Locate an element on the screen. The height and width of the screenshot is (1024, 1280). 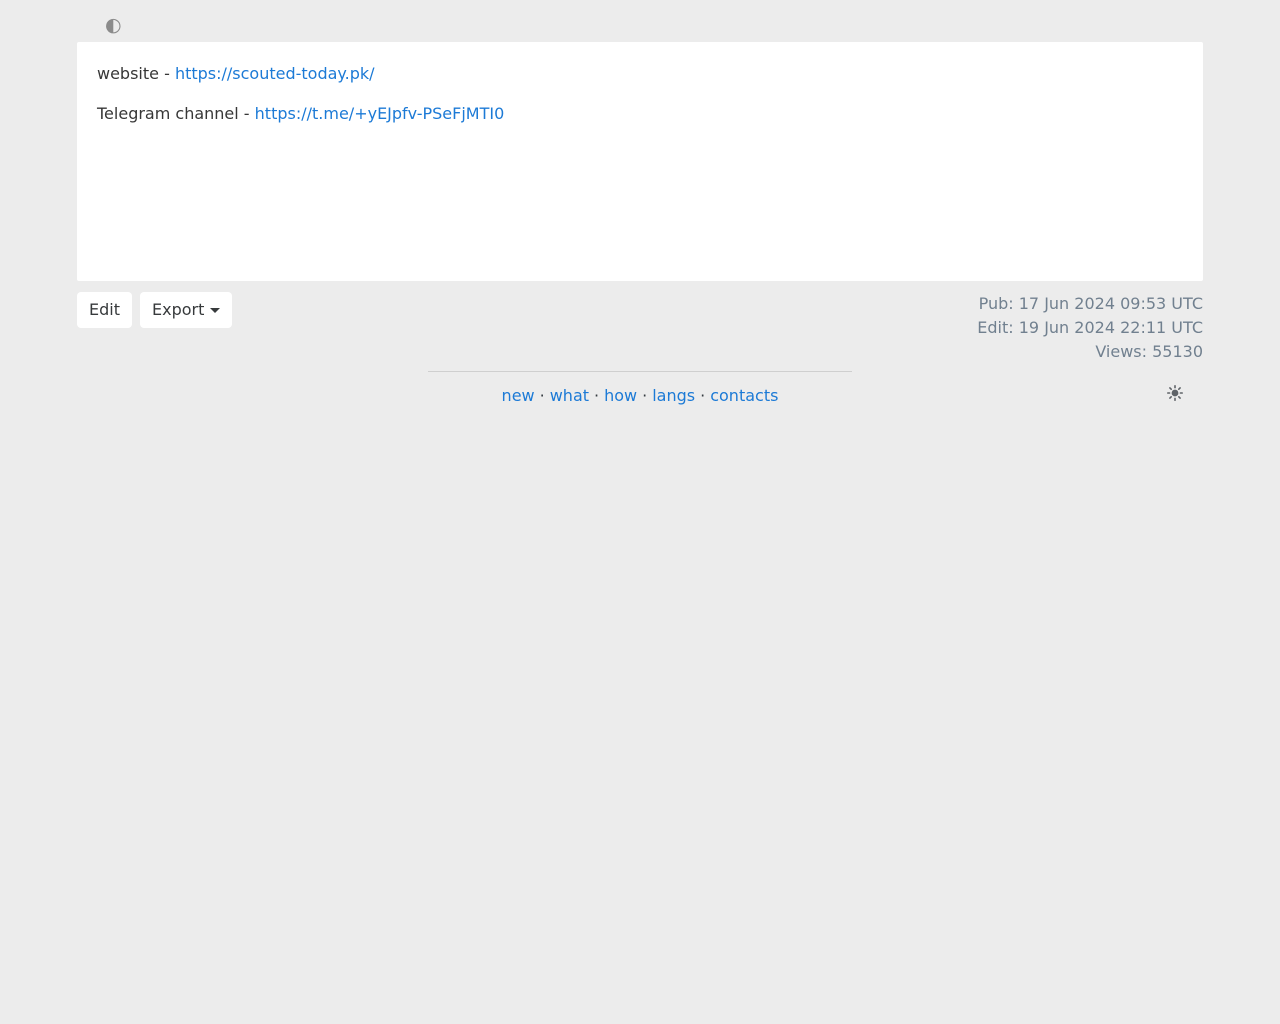
topbar: ◐ is located at coordinates (640, 21).